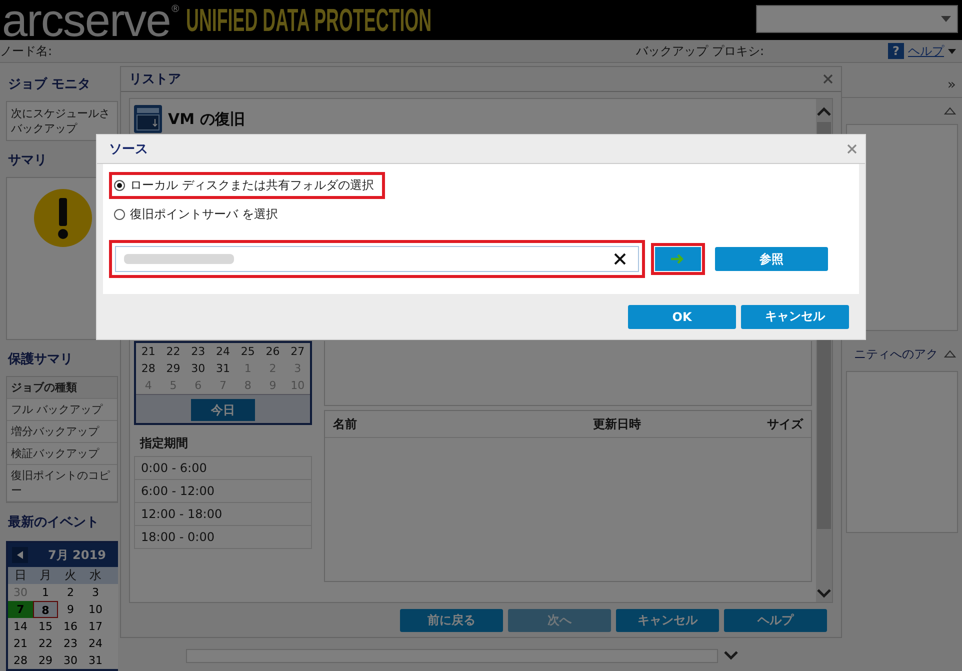 The width and height of the screenshot is (962, 671). I want to click on calendar-day: 2, so click(70, 592).